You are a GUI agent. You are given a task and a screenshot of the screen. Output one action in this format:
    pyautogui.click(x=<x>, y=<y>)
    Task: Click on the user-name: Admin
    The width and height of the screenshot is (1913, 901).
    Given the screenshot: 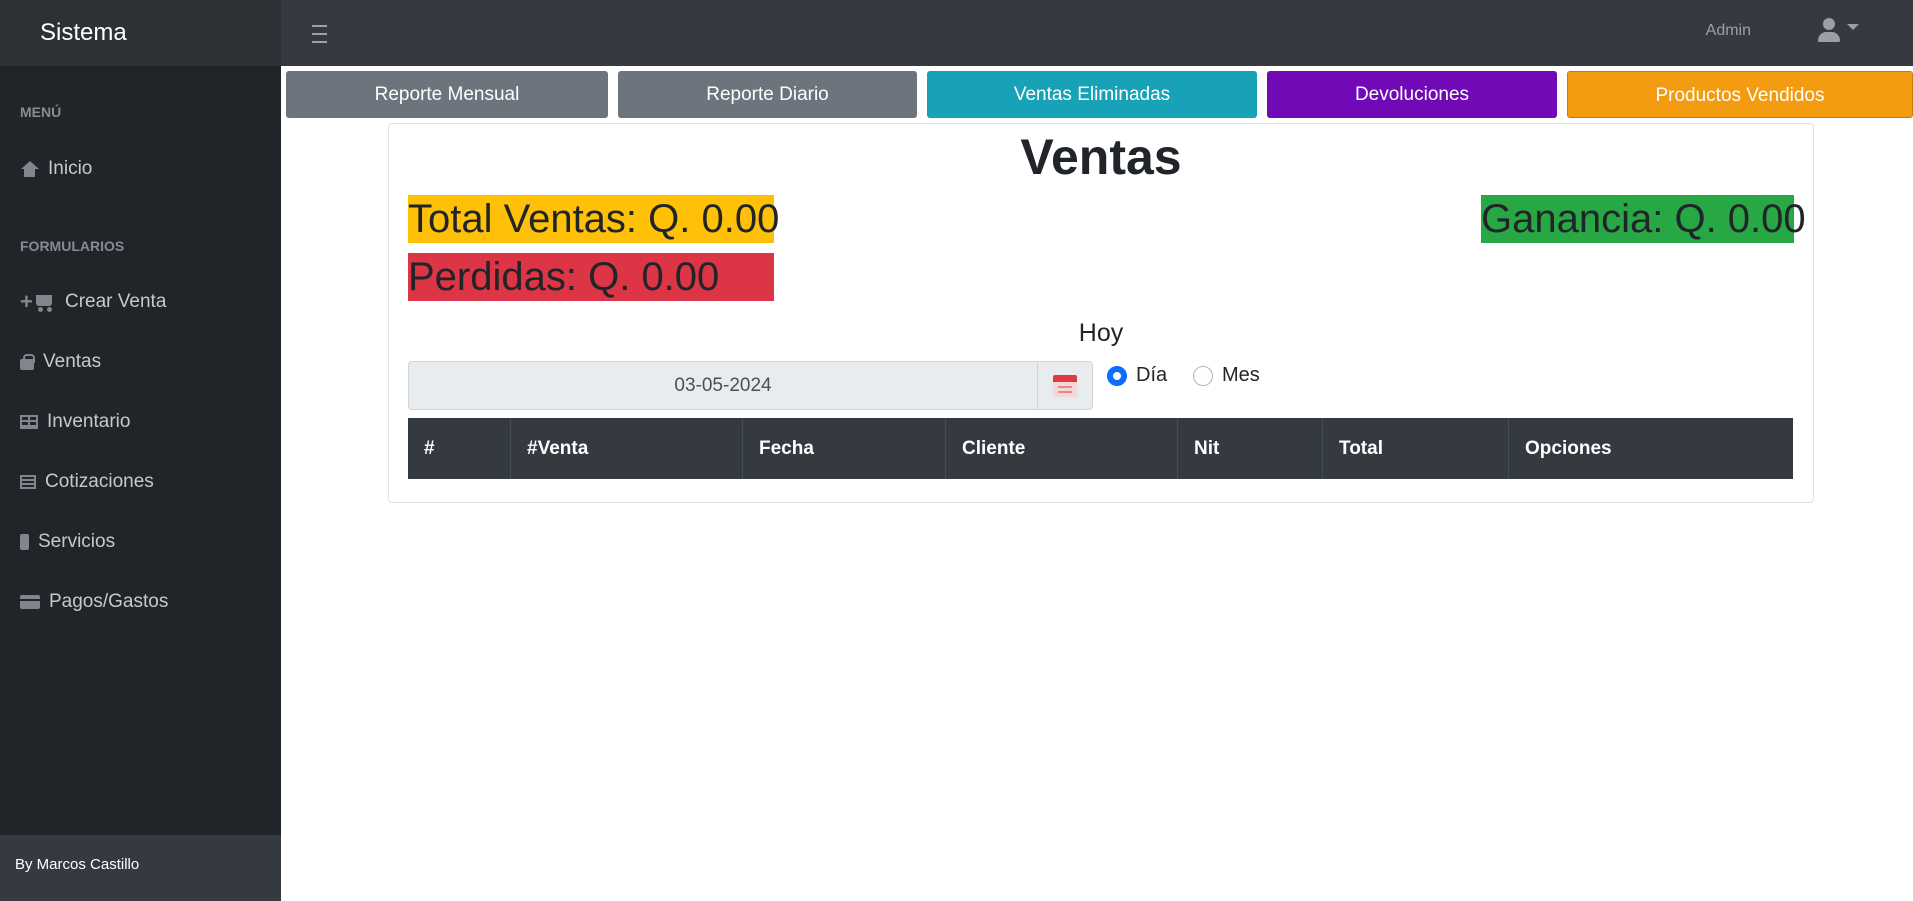 What is the action you would take?
    pyautogui.click(x=1728, y=30)
    